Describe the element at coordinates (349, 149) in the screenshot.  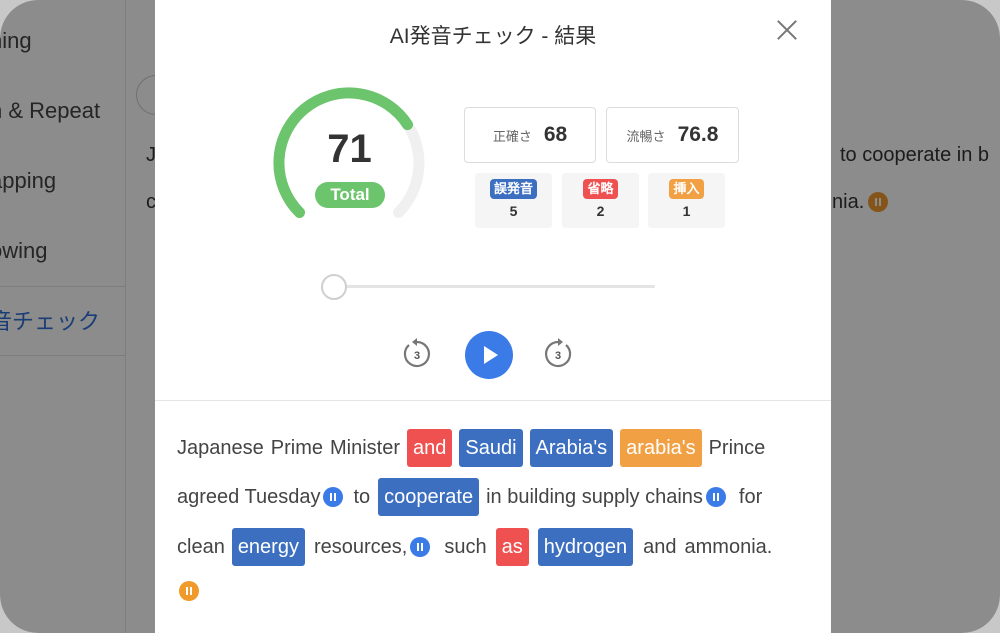
I see `total-score-value: 71` at that location.